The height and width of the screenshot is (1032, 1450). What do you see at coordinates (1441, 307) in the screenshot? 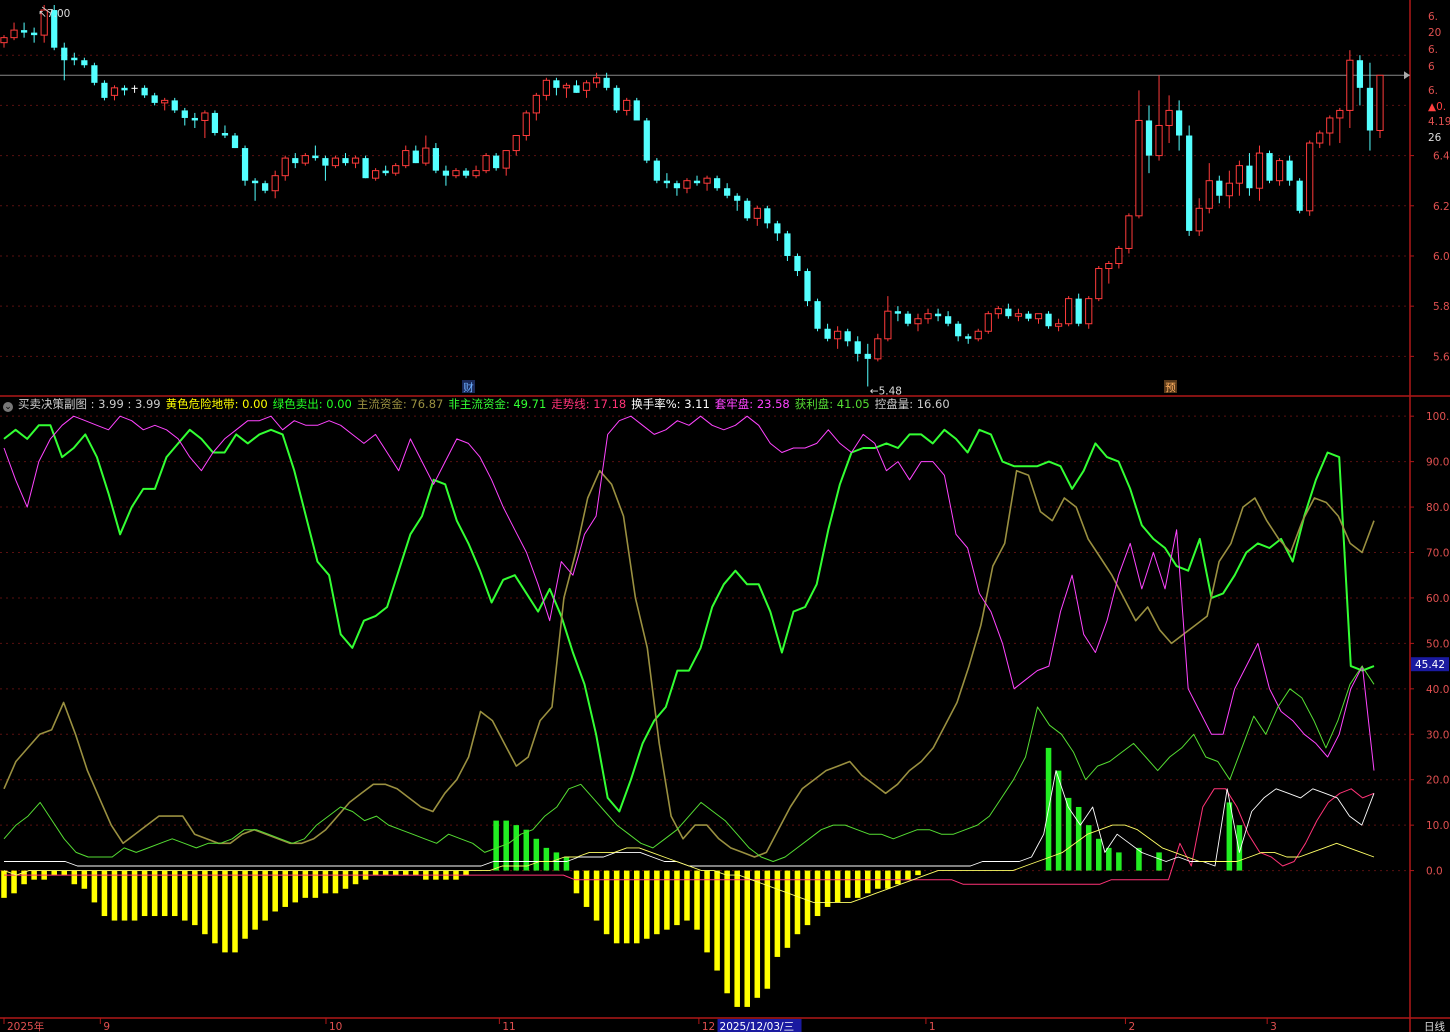
I see `y-tick-label: 5.8` at bounding box center [1441, 307].